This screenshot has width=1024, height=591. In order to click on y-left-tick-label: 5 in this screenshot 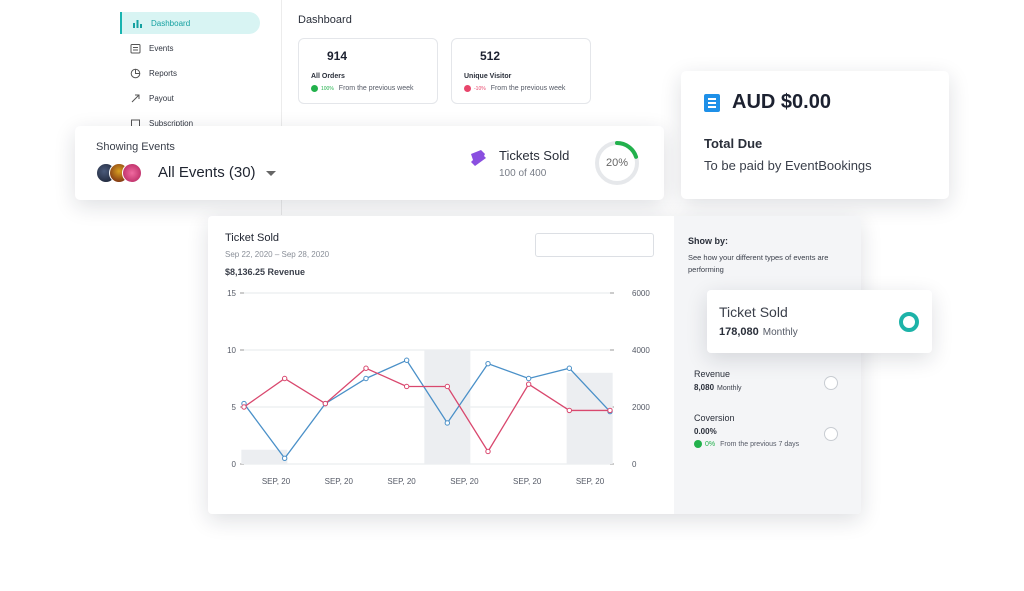, I will do `click(234, 407)`.